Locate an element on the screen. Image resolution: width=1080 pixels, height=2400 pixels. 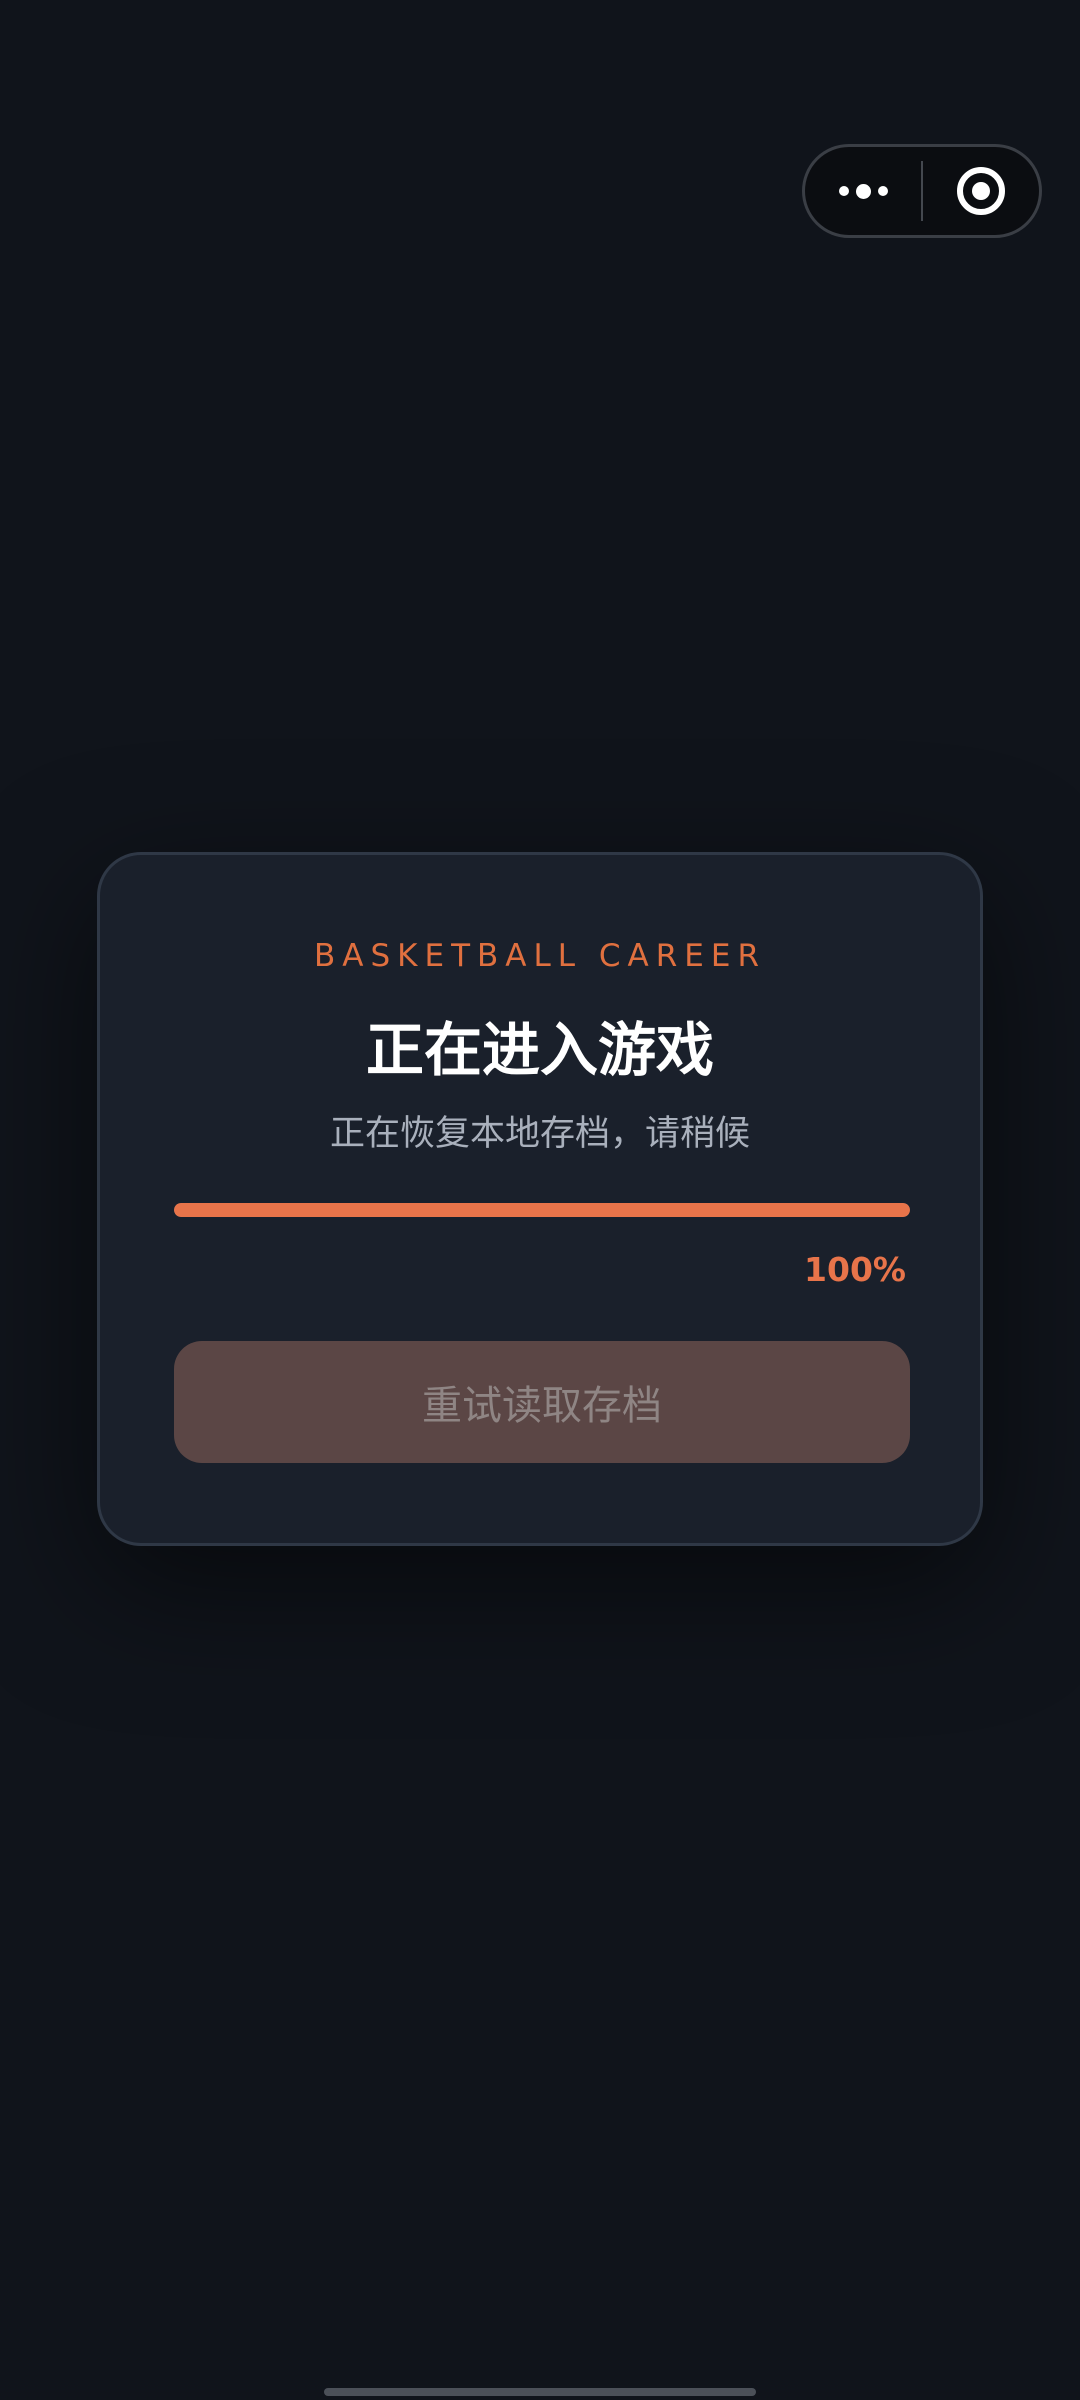
close-mini-program-button is located at coordinates (981, 191).